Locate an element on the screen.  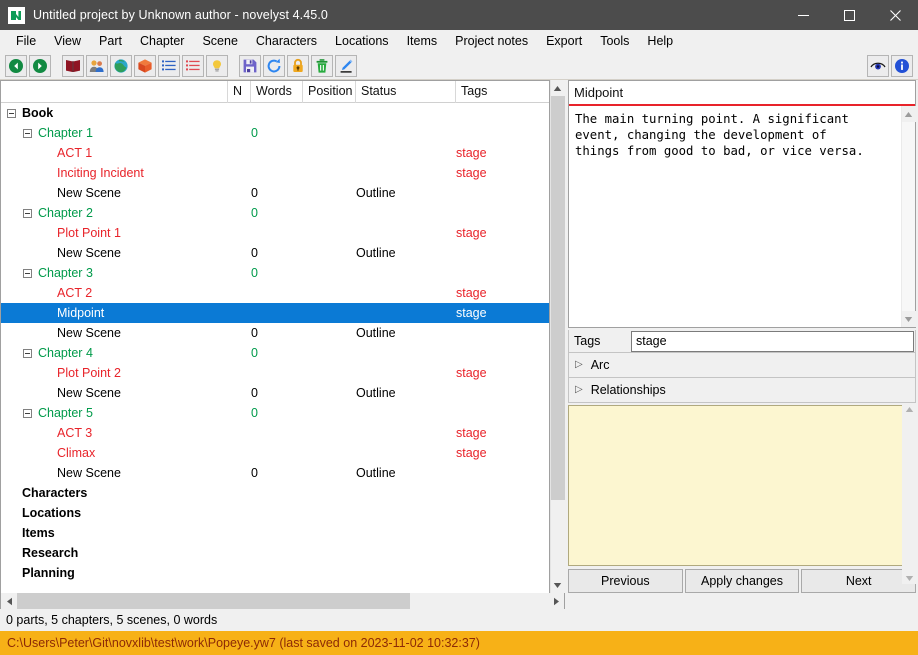
info-icon is located at coordinates (902, 65).